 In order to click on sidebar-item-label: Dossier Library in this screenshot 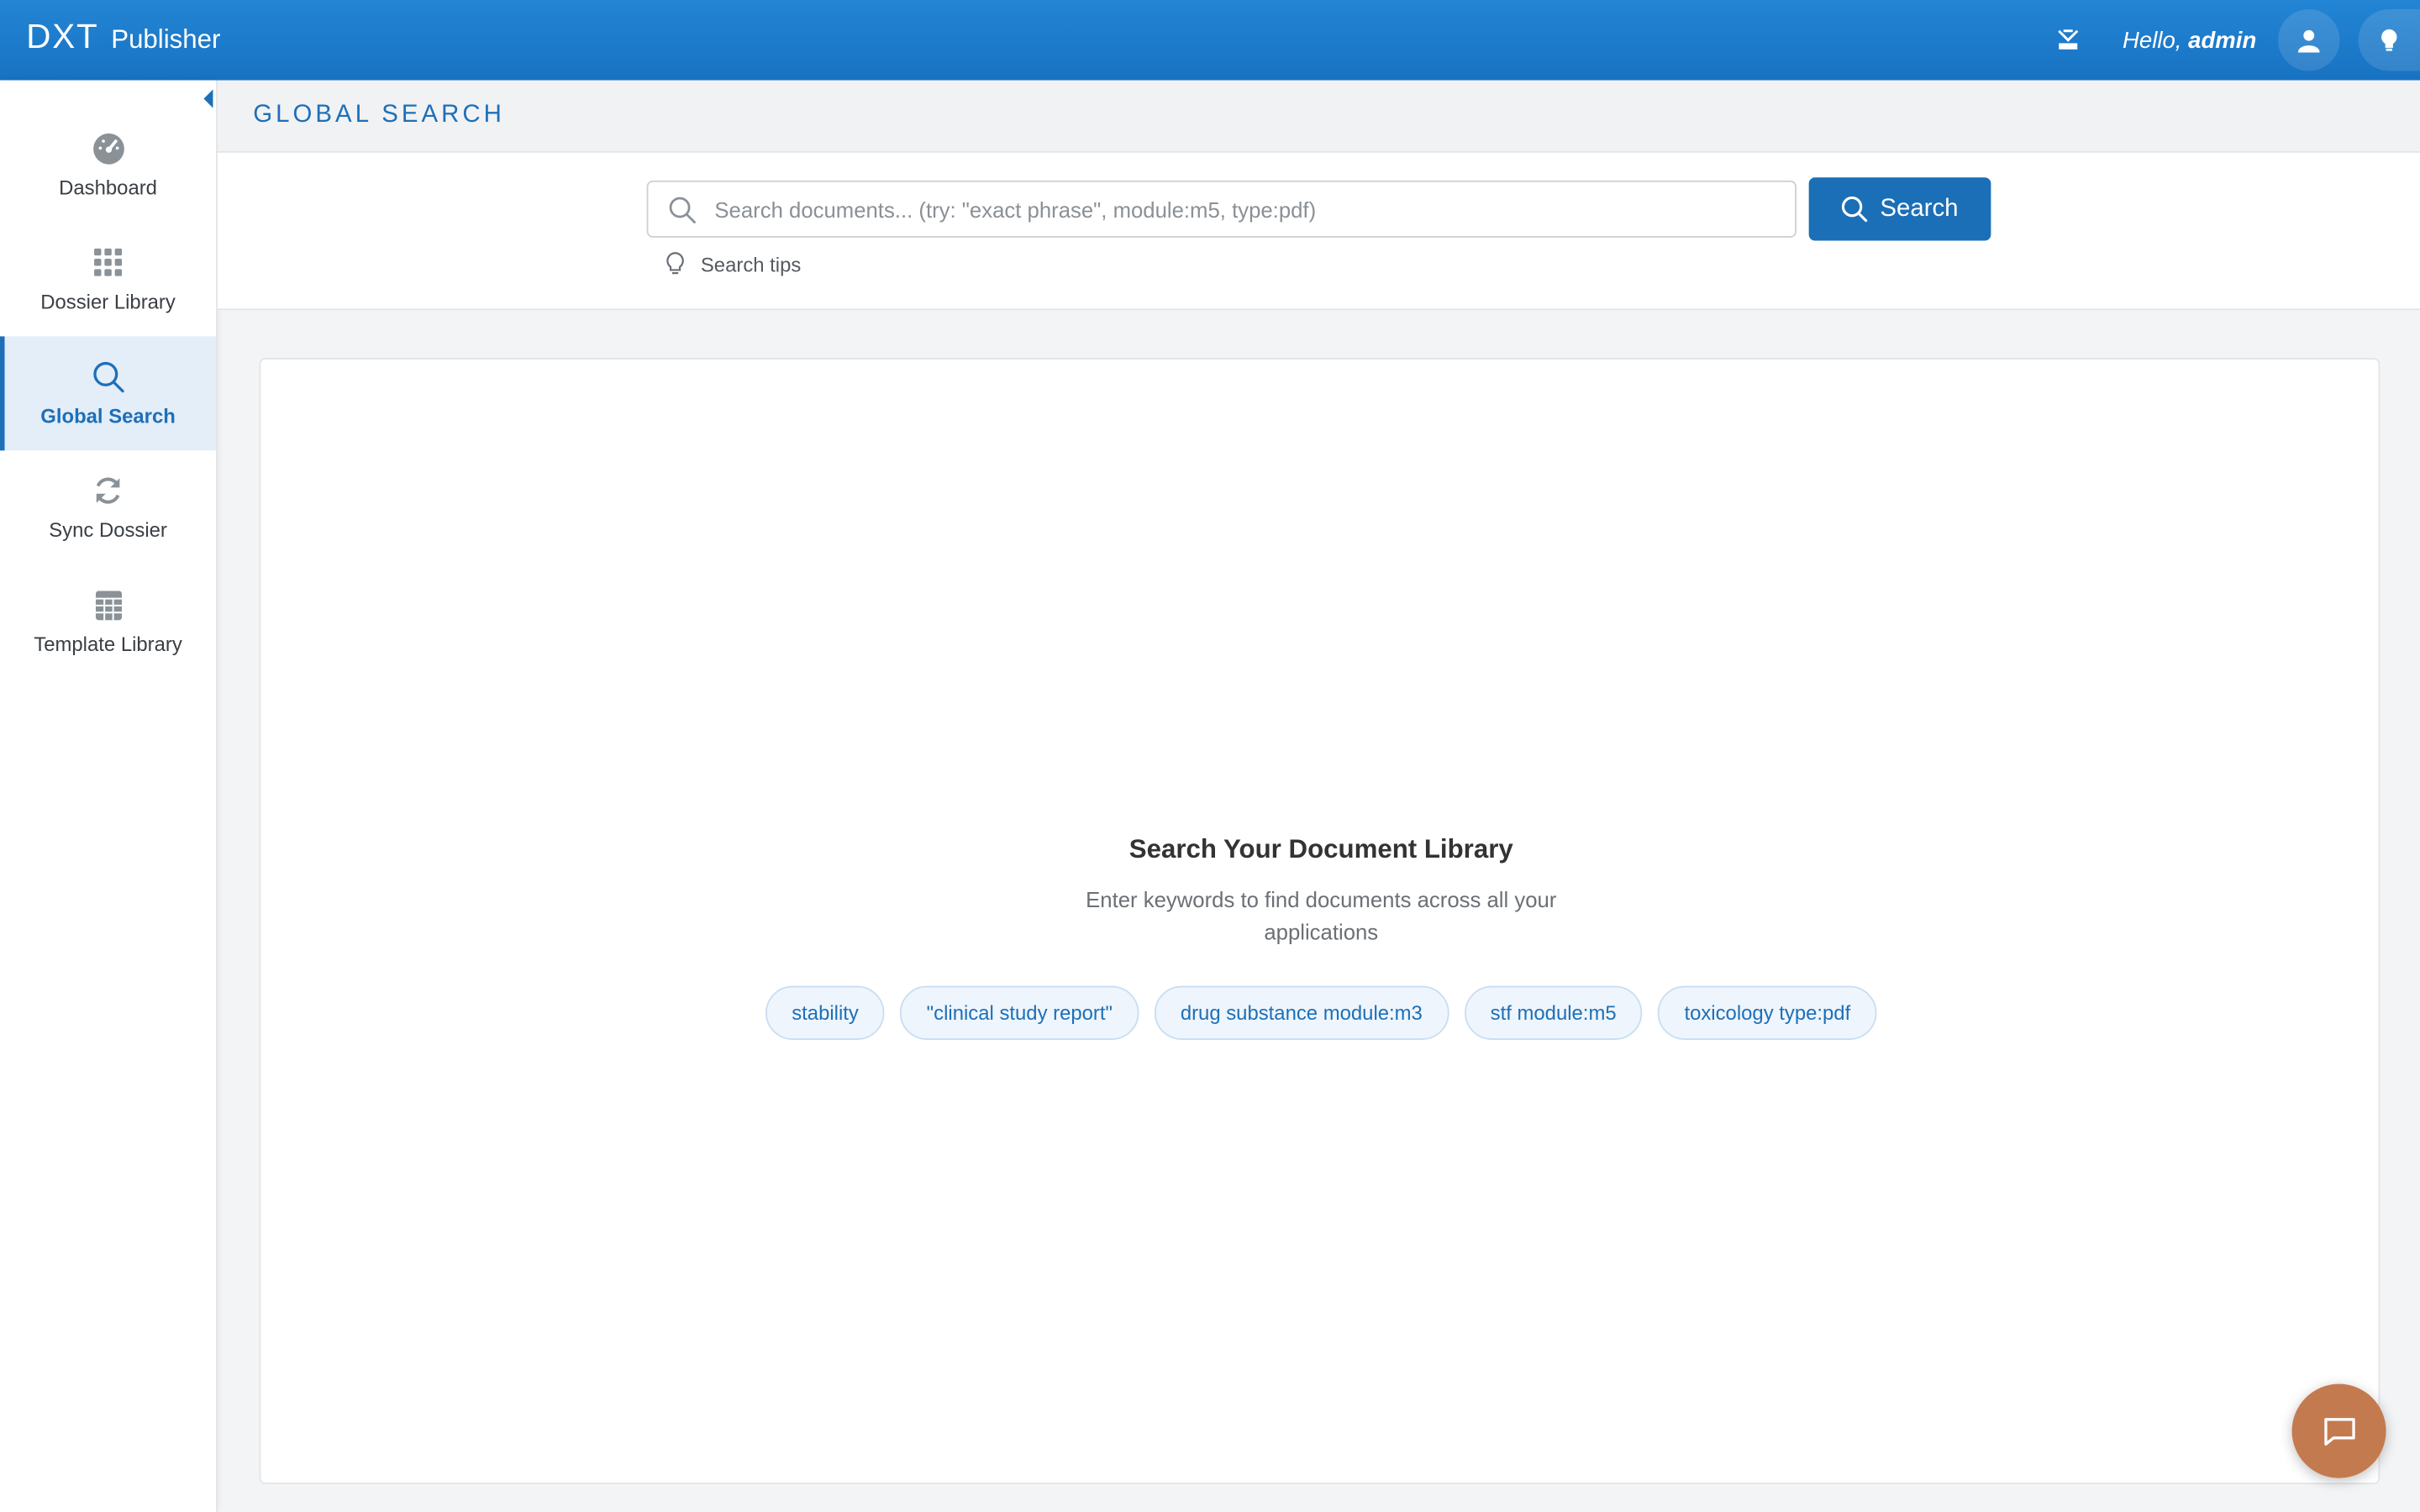, I will do `click(108, 301)`.